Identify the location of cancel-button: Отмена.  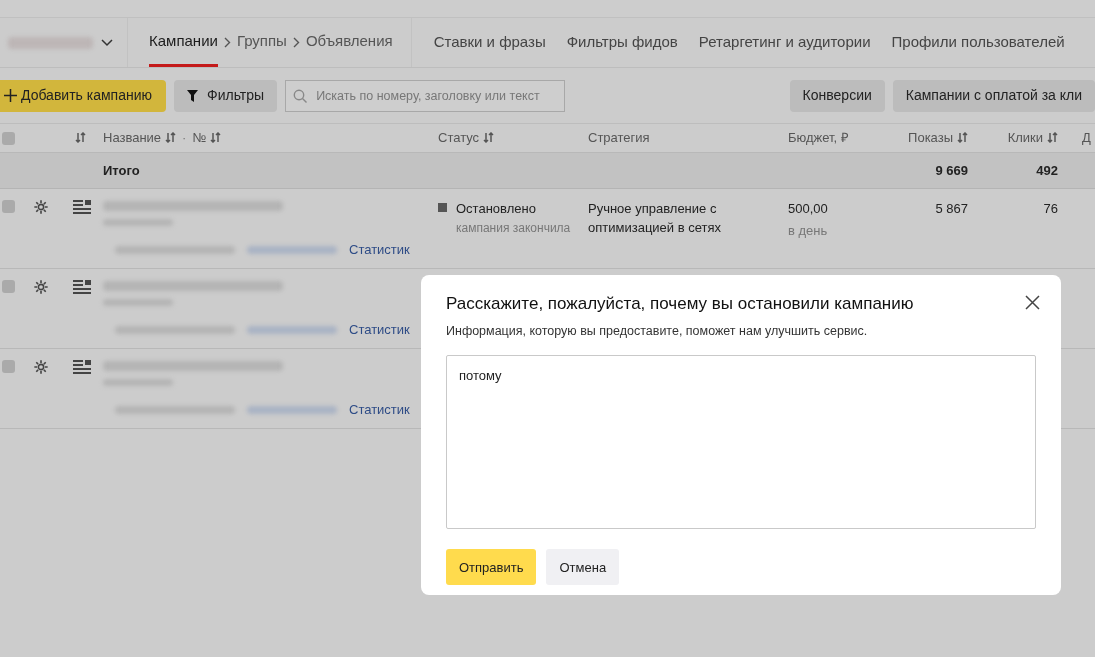
(583, 567).